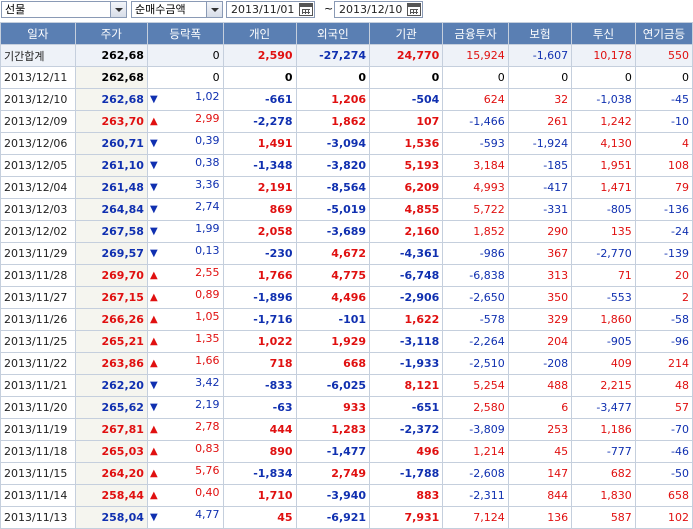  I want to click on date-cell: 2013/12/04, so click(38, 187).